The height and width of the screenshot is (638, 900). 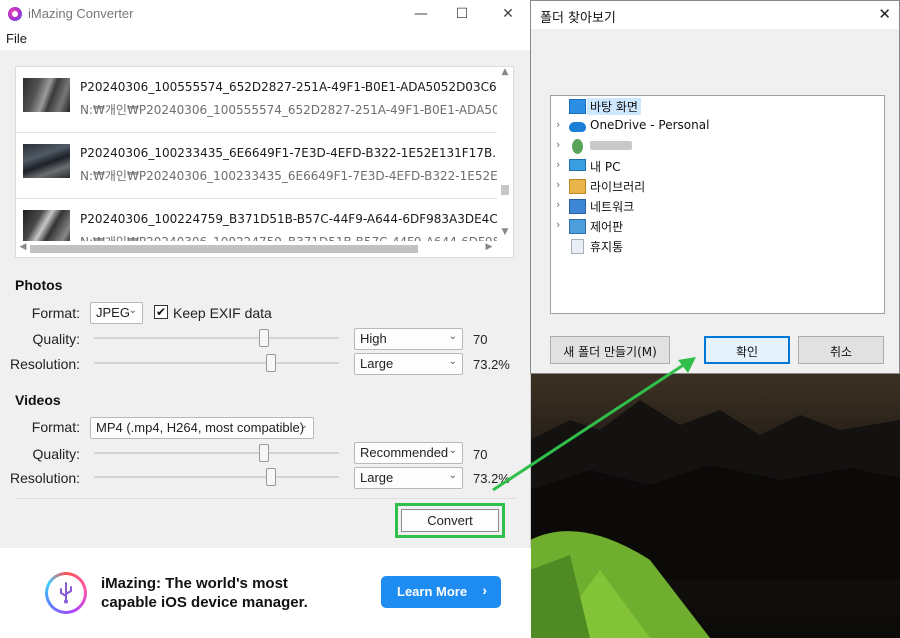 What do you see at coordinates (377, 363) in the screenshot?
I see `photos-resolution-option: Large` at bounding box center [377, 363].